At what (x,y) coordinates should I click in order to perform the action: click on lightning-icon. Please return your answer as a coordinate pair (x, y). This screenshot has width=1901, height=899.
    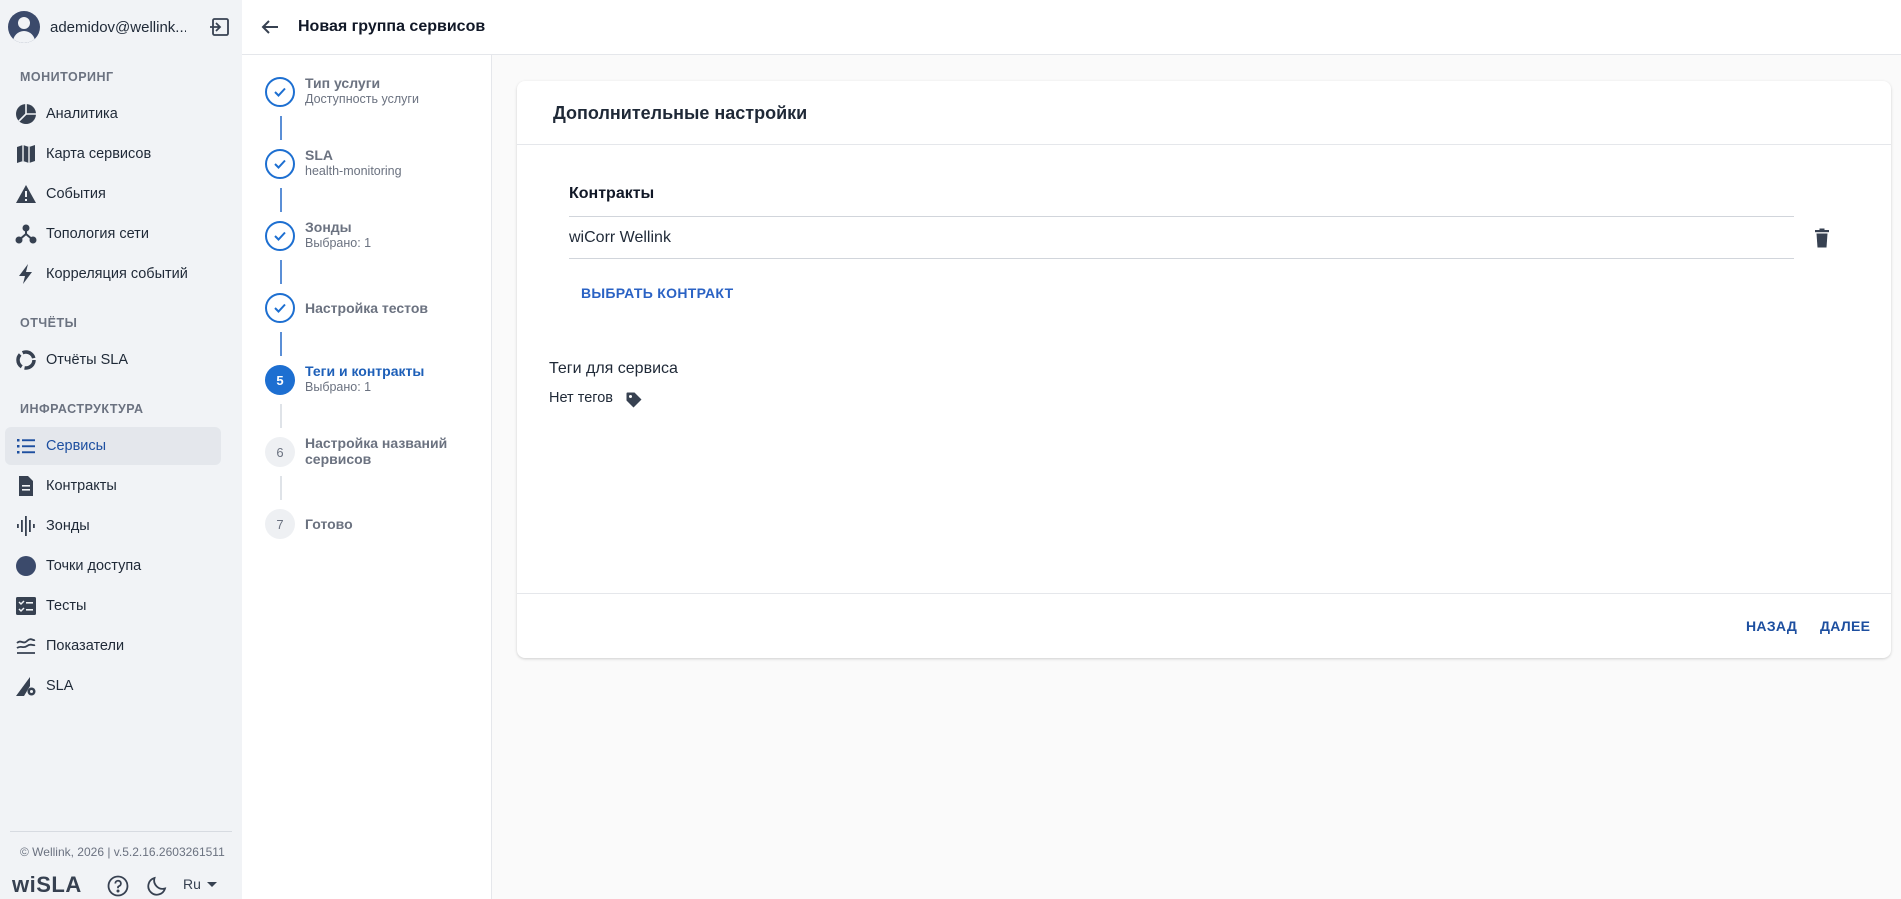
    Looking at the image, I should click on (26, 274).